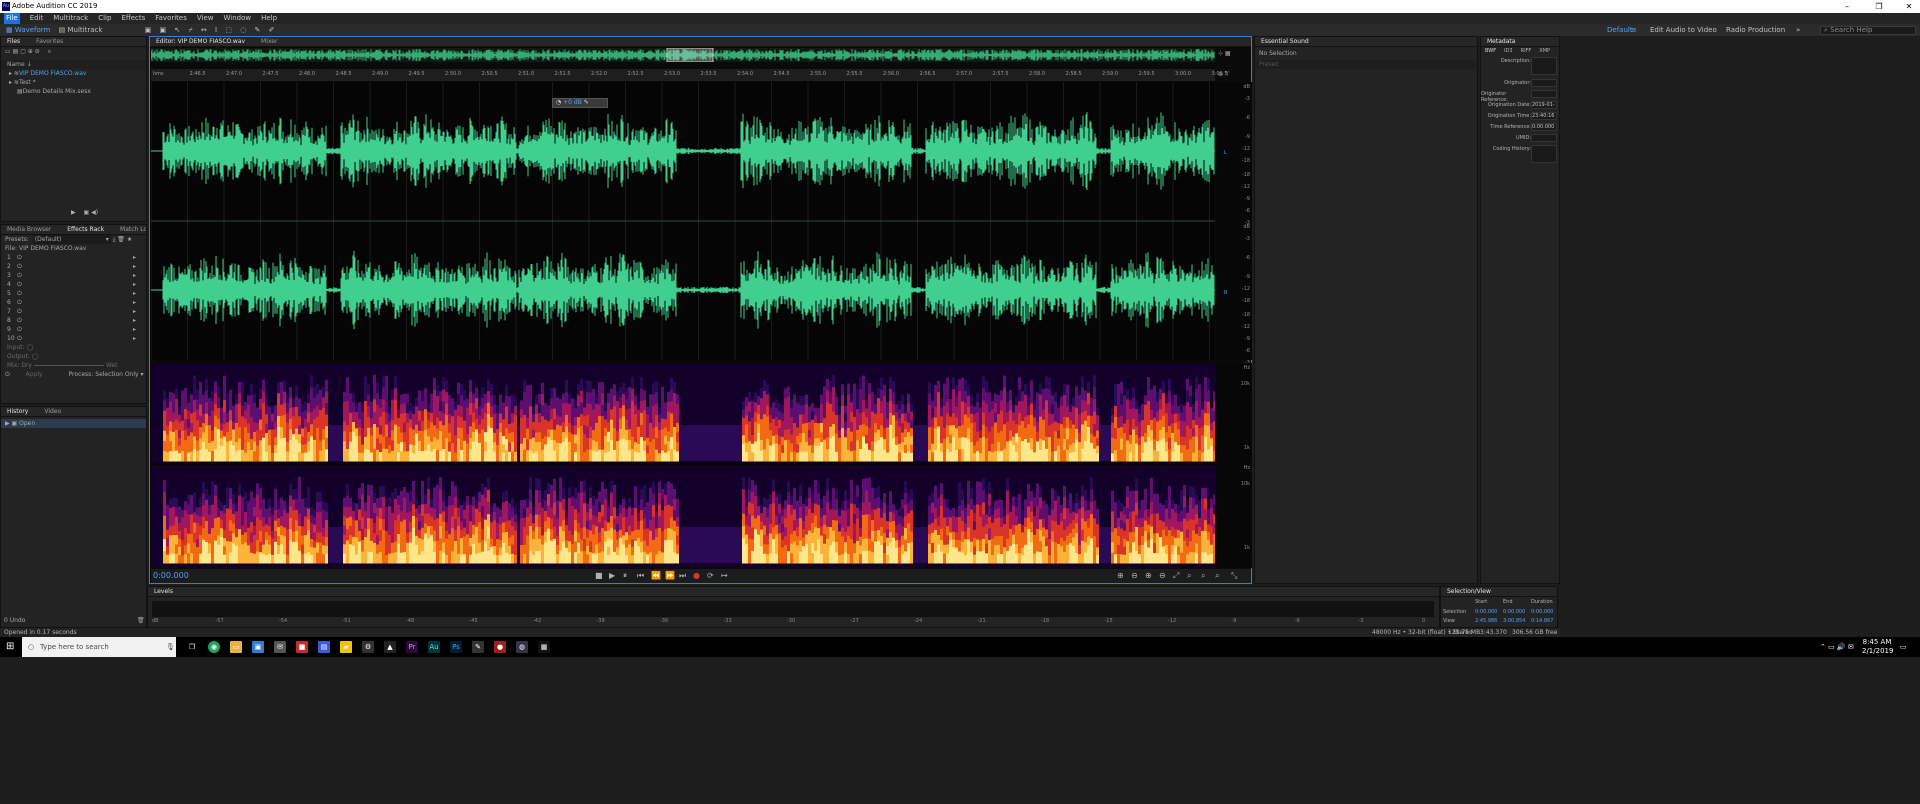 The height and width of the screenshot is (804, 1920). I want to click on file-item: ▤ Demo Details Mix.sesx, so click(73, 91).